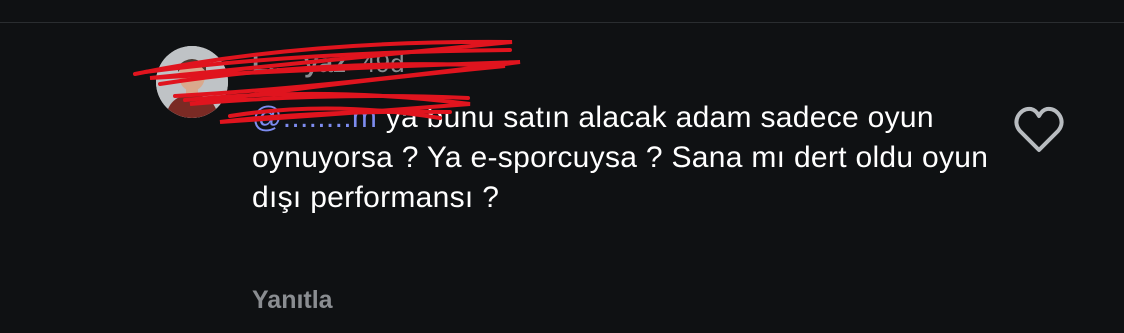 This screenshot has height=333, width=1124. I want to click on heart-outline-icon, so click(1039, 129).